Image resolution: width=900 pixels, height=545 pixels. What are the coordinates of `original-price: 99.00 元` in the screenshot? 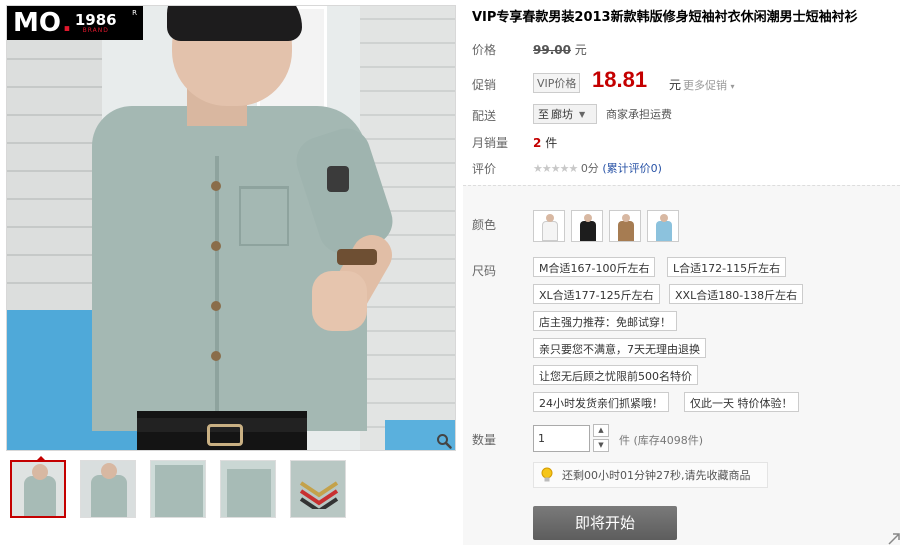 It's located at (560, 49).